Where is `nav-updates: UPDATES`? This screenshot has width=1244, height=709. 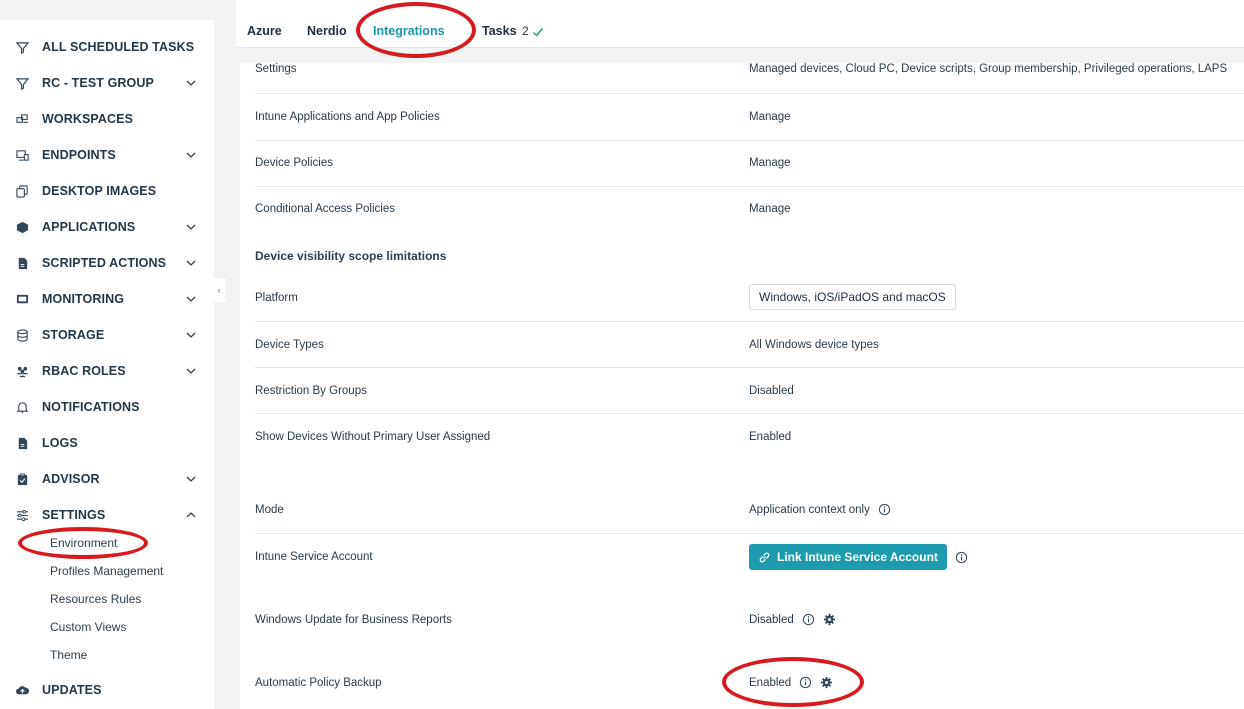
nav-updates: UPDATES is located at coordinates (107, 690).